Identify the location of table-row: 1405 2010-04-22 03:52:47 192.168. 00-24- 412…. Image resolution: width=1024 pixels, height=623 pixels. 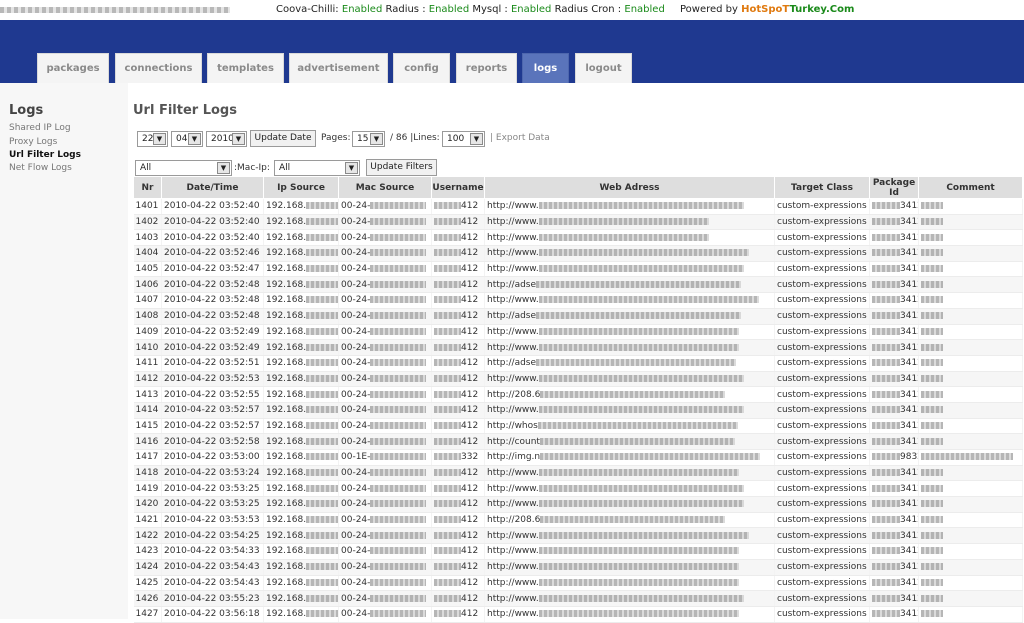
(578, 269).